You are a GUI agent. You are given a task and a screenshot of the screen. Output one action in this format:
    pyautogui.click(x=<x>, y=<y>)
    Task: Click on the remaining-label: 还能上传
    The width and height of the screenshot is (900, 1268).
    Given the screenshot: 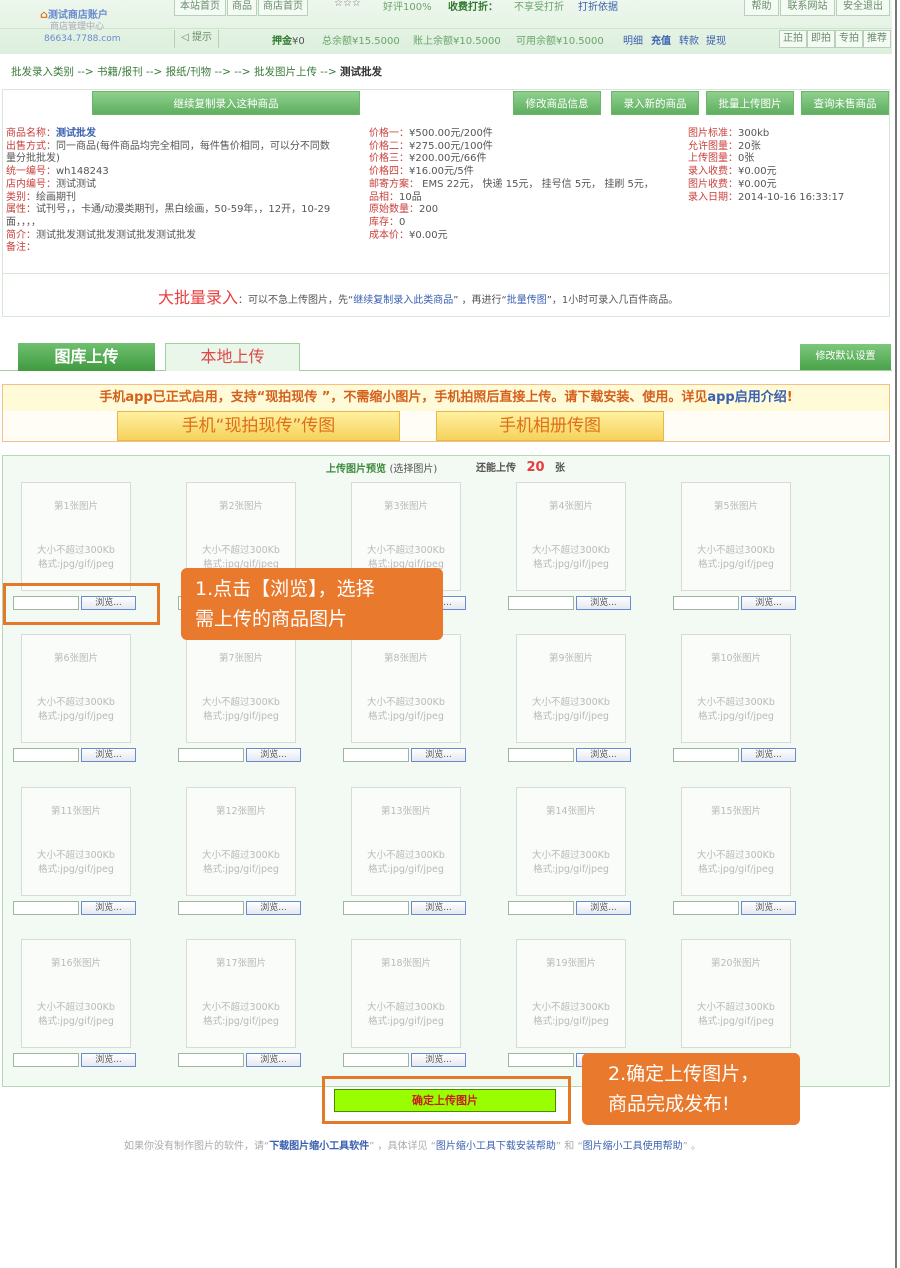 What is the action you would take?
    pyautogui.click(x=496, y=468)
    